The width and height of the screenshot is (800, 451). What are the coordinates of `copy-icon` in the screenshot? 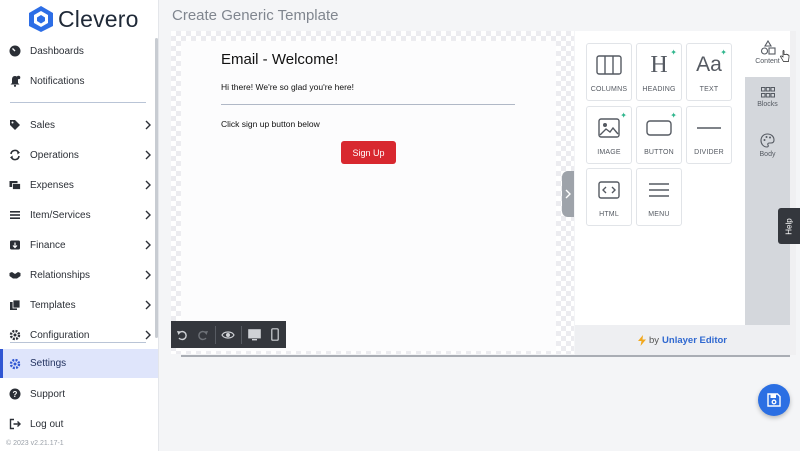 It's located at (15, 305).